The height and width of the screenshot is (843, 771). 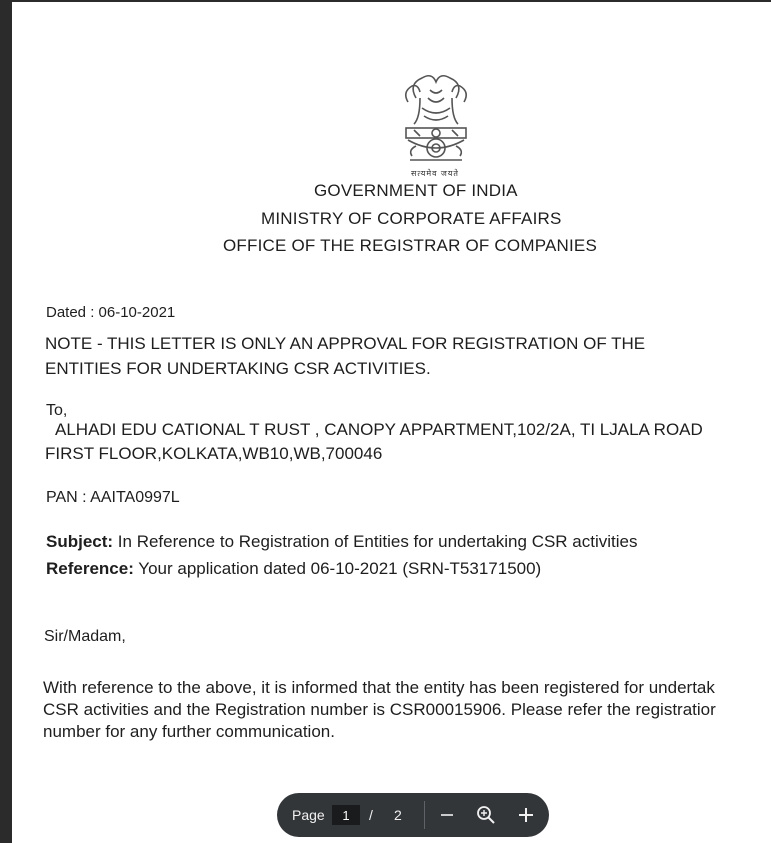 What do you see at coordinates (90, 568) in the screenshot?
I see `reference-label: Reference:` at bounding box center [90, 568].